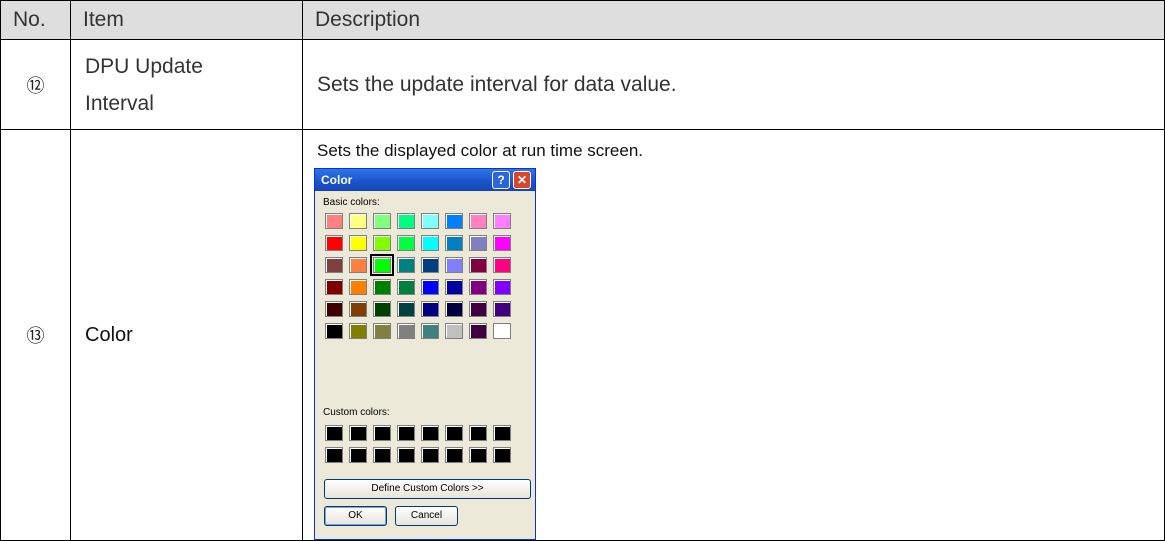  Describe the element at coordinates (144, 66) in the screenshot. I see `item-line: DPU Update` at that location.